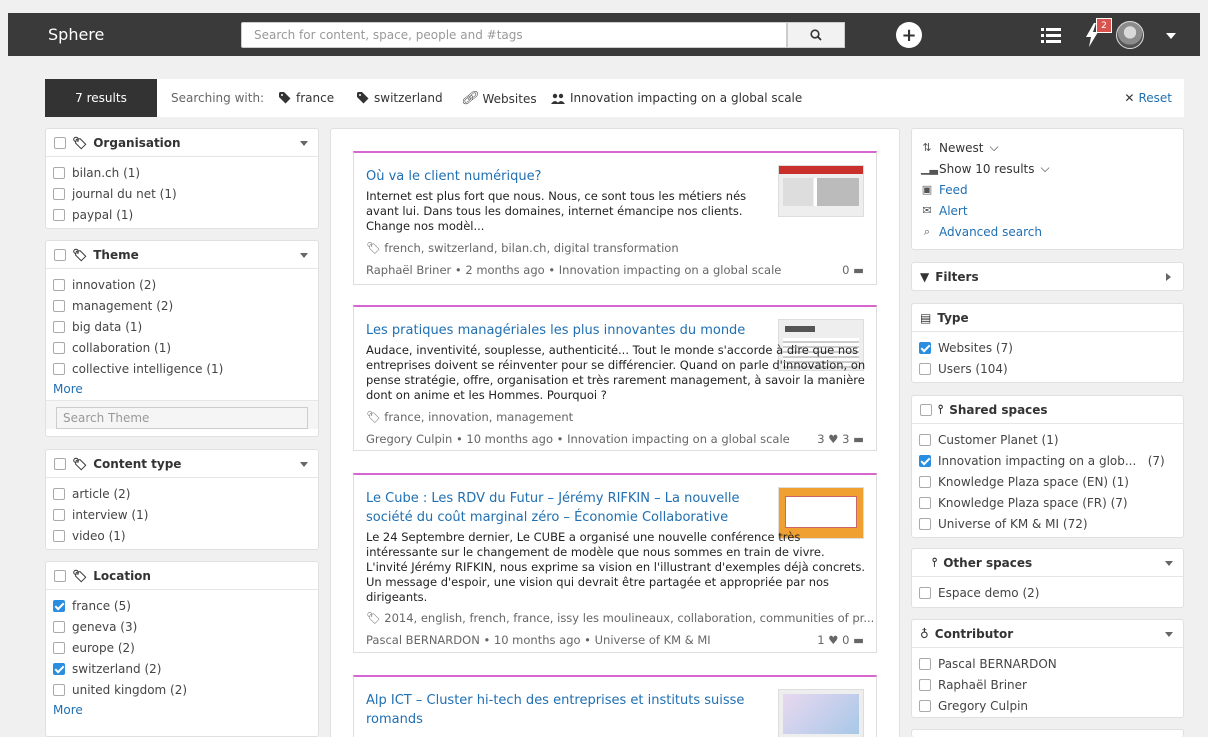 The height and width of the screenshot is (737, 1208). What do you see at coordinates (182, 514) in the screenshot?
I see `facet-option: interview (1)` at bounding box center [182, 514].